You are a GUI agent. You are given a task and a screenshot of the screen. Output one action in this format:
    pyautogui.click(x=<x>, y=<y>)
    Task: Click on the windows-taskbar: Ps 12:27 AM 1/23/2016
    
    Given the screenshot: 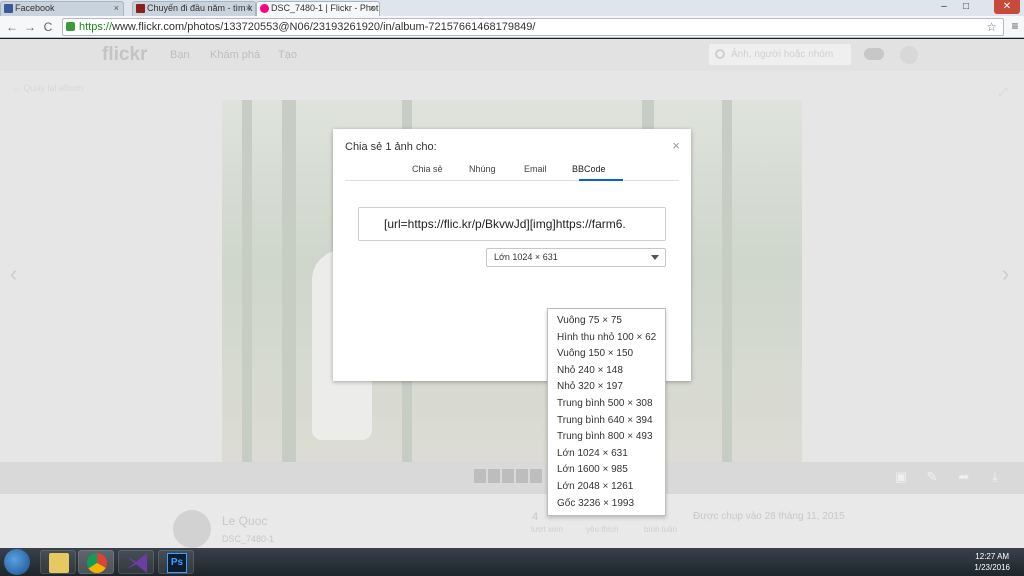 What is the action you would take?
    pyautogui.click(x=512, y=562)
    